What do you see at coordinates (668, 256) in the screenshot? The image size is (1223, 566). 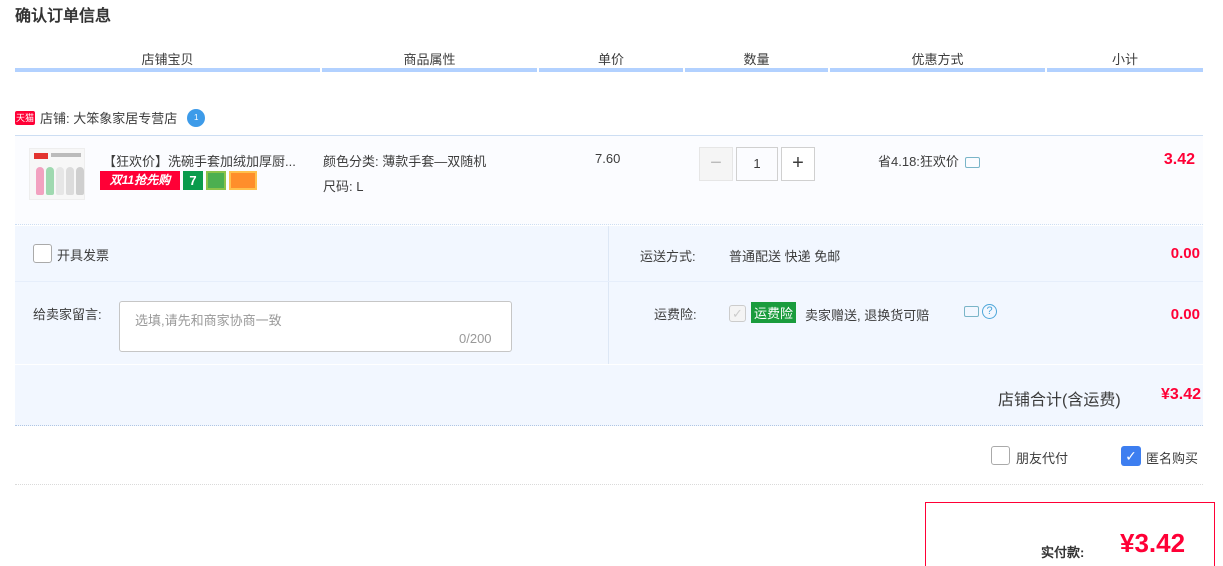 I see `shipping-label: 运送方式:` at bounding box center [668, 256].